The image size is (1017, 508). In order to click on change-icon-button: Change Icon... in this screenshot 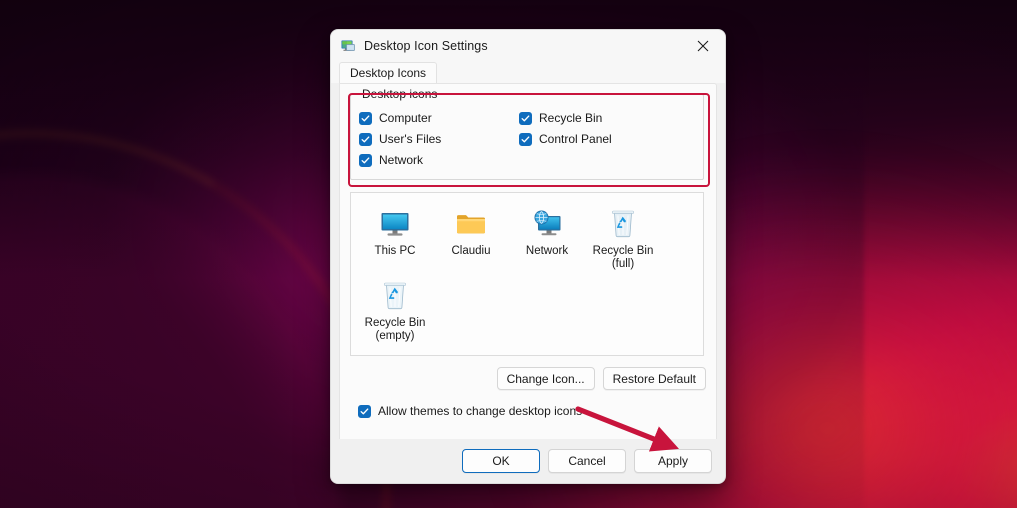, I will do `click(545, 378)`.